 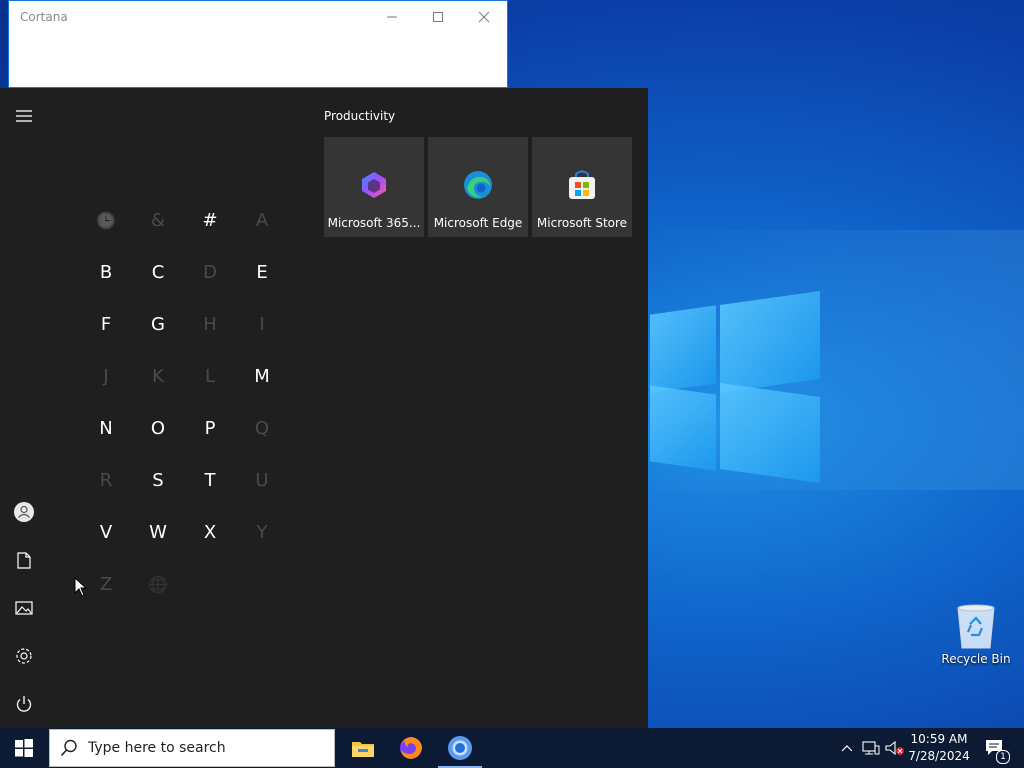 I want to click on letter-jump-j: J, so click(x=106, y=376).